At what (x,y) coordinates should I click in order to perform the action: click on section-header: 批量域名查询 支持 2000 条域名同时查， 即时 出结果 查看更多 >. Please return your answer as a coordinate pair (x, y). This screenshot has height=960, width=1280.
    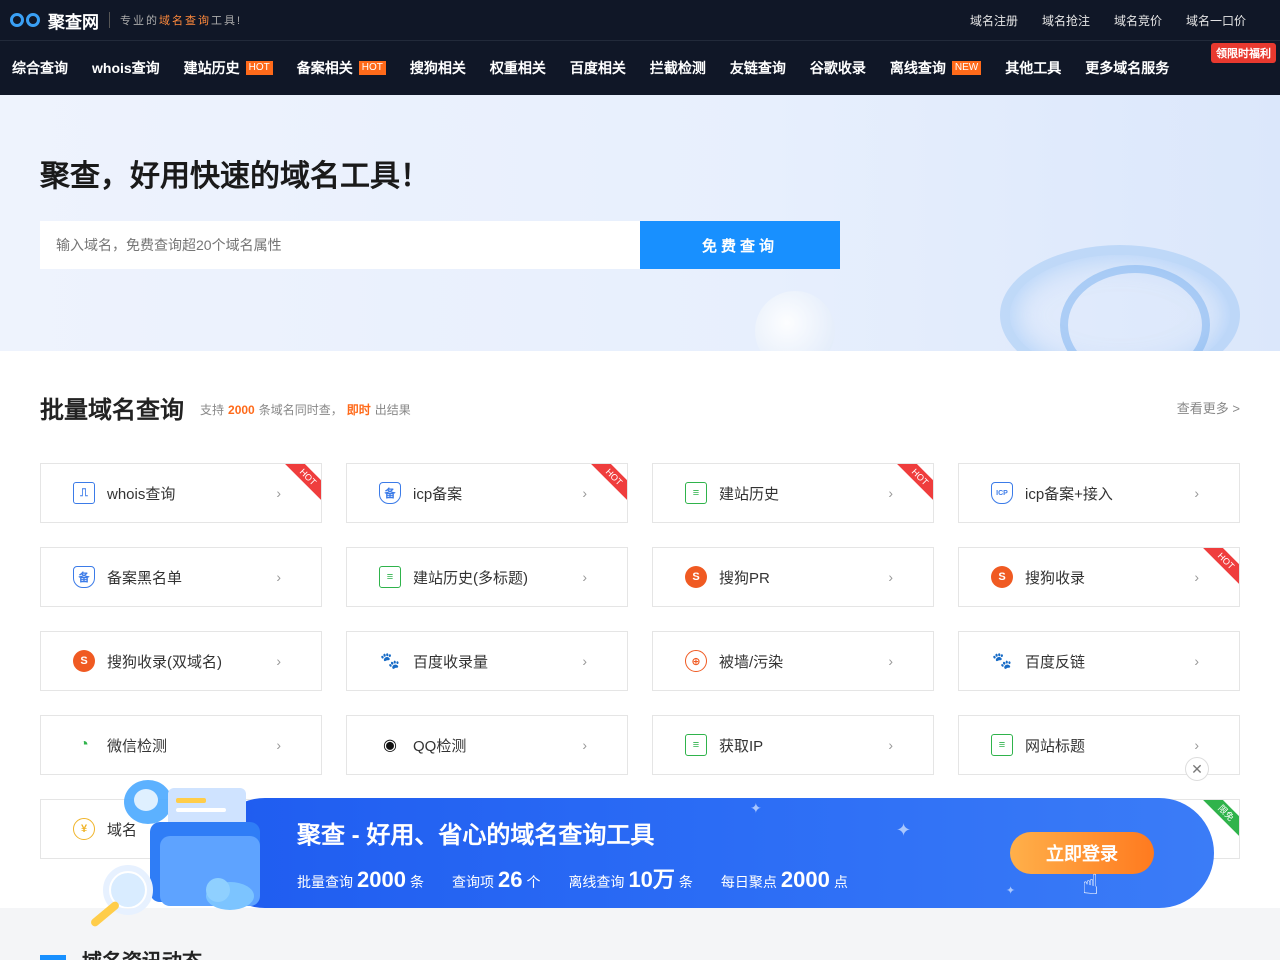
    Looking at the image, I should click on (640, 407).